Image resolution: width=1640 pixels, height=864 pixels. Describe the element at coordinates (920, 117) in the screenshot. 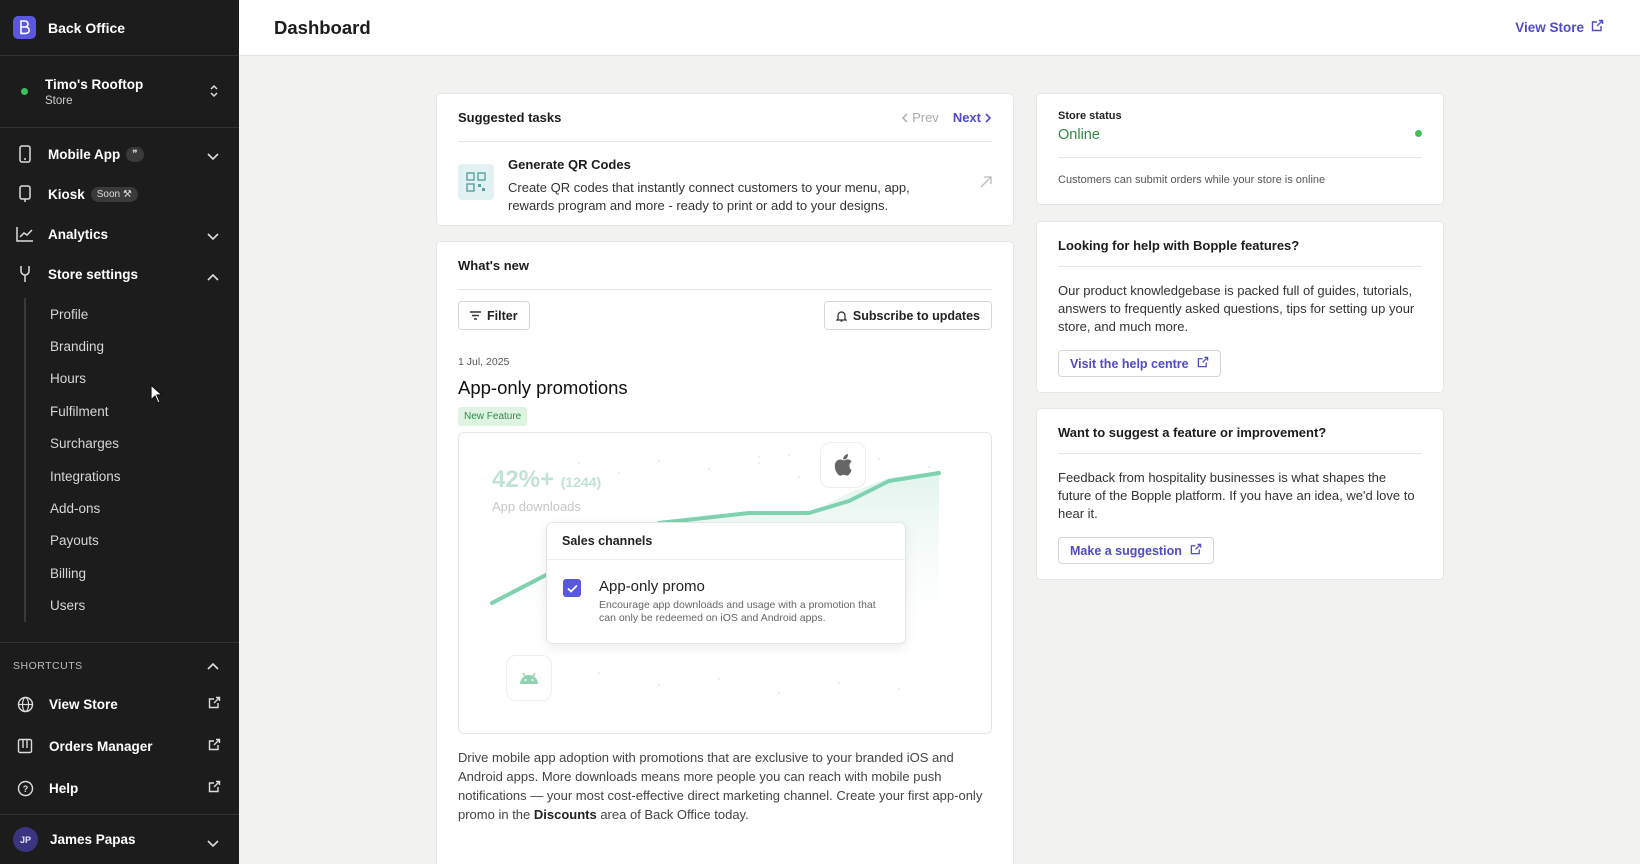

I see `prev-button: Prev` at that location.